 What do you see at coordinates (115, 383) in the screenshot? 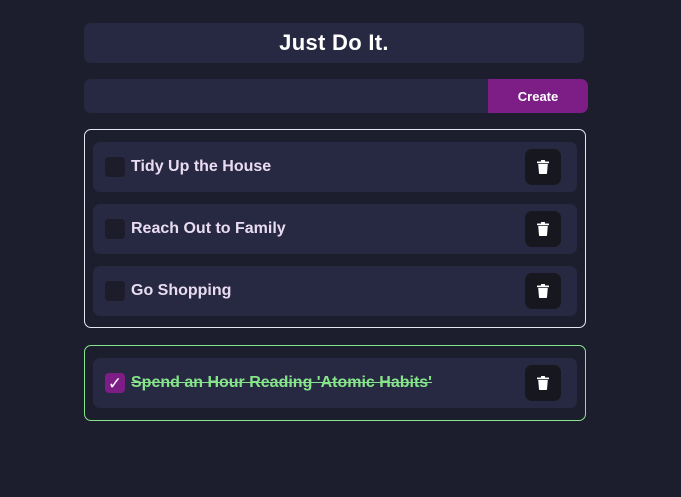
I see `task-checkbox-checked: ✓` at bounding box center [115, 383].